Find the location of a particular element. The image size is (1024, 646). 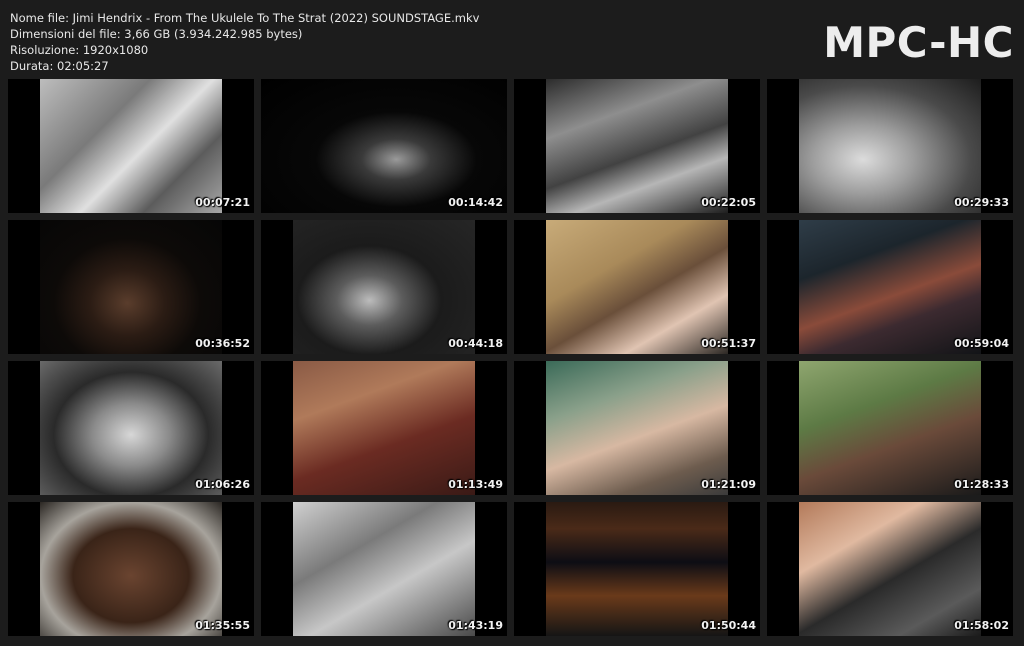

resolution: Risoluzione: 1920x1080 is located at coordinates (79, 50).